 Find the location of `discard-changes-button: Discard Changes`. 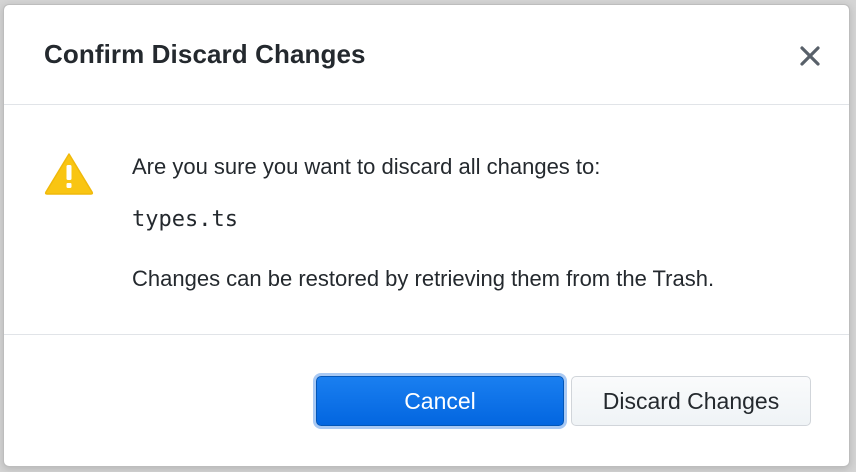

discard-changes-button: Discard Changes is located at coordinates (691, 401).